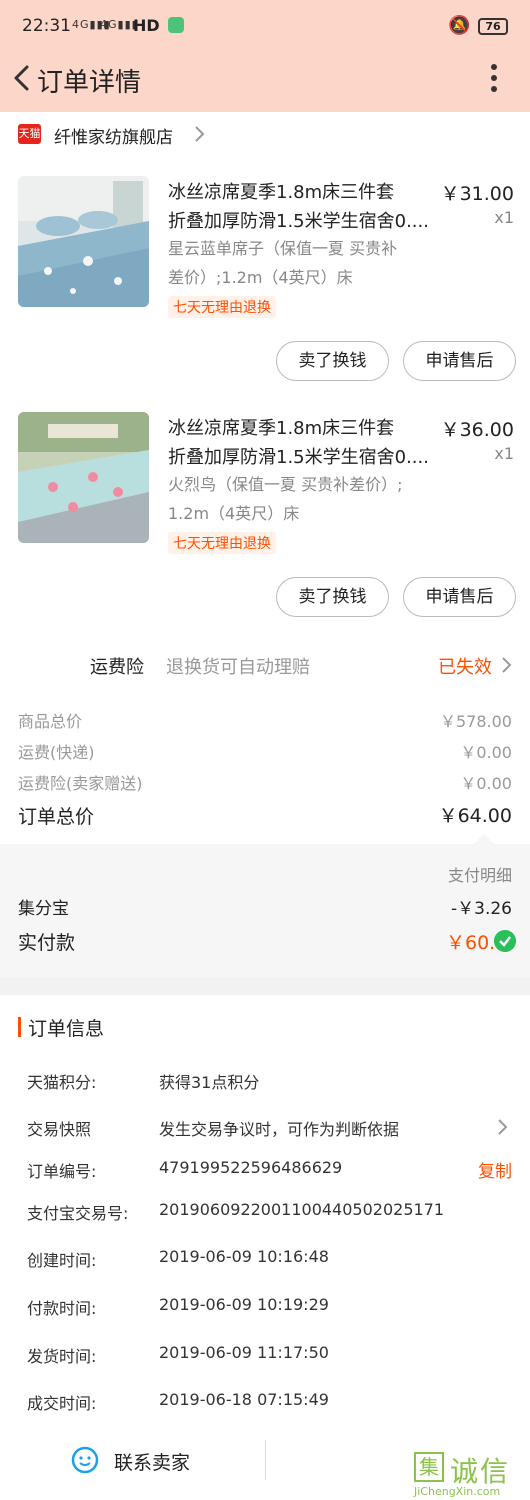 The width and height of the screenshot is (530, 1500). Describe the element at coordinates (465, 667) in the screenshot. I see `insurance-status: 已失效` at that location.